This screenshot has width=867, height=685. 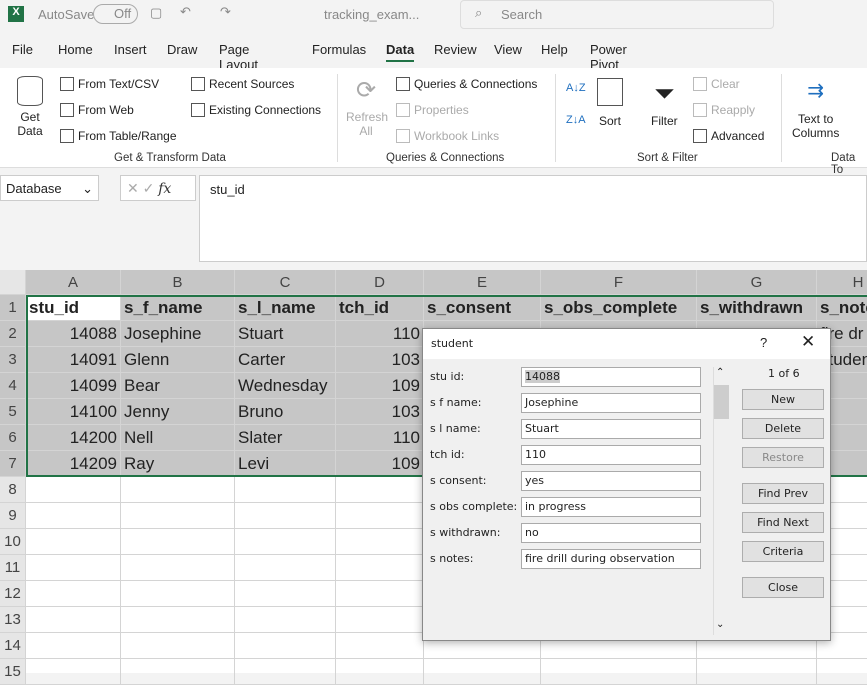 What do you see at coordinates (728, 136) in the screenshot?
I see `advanced-button: Advanced` at bounding box center [728, 136].